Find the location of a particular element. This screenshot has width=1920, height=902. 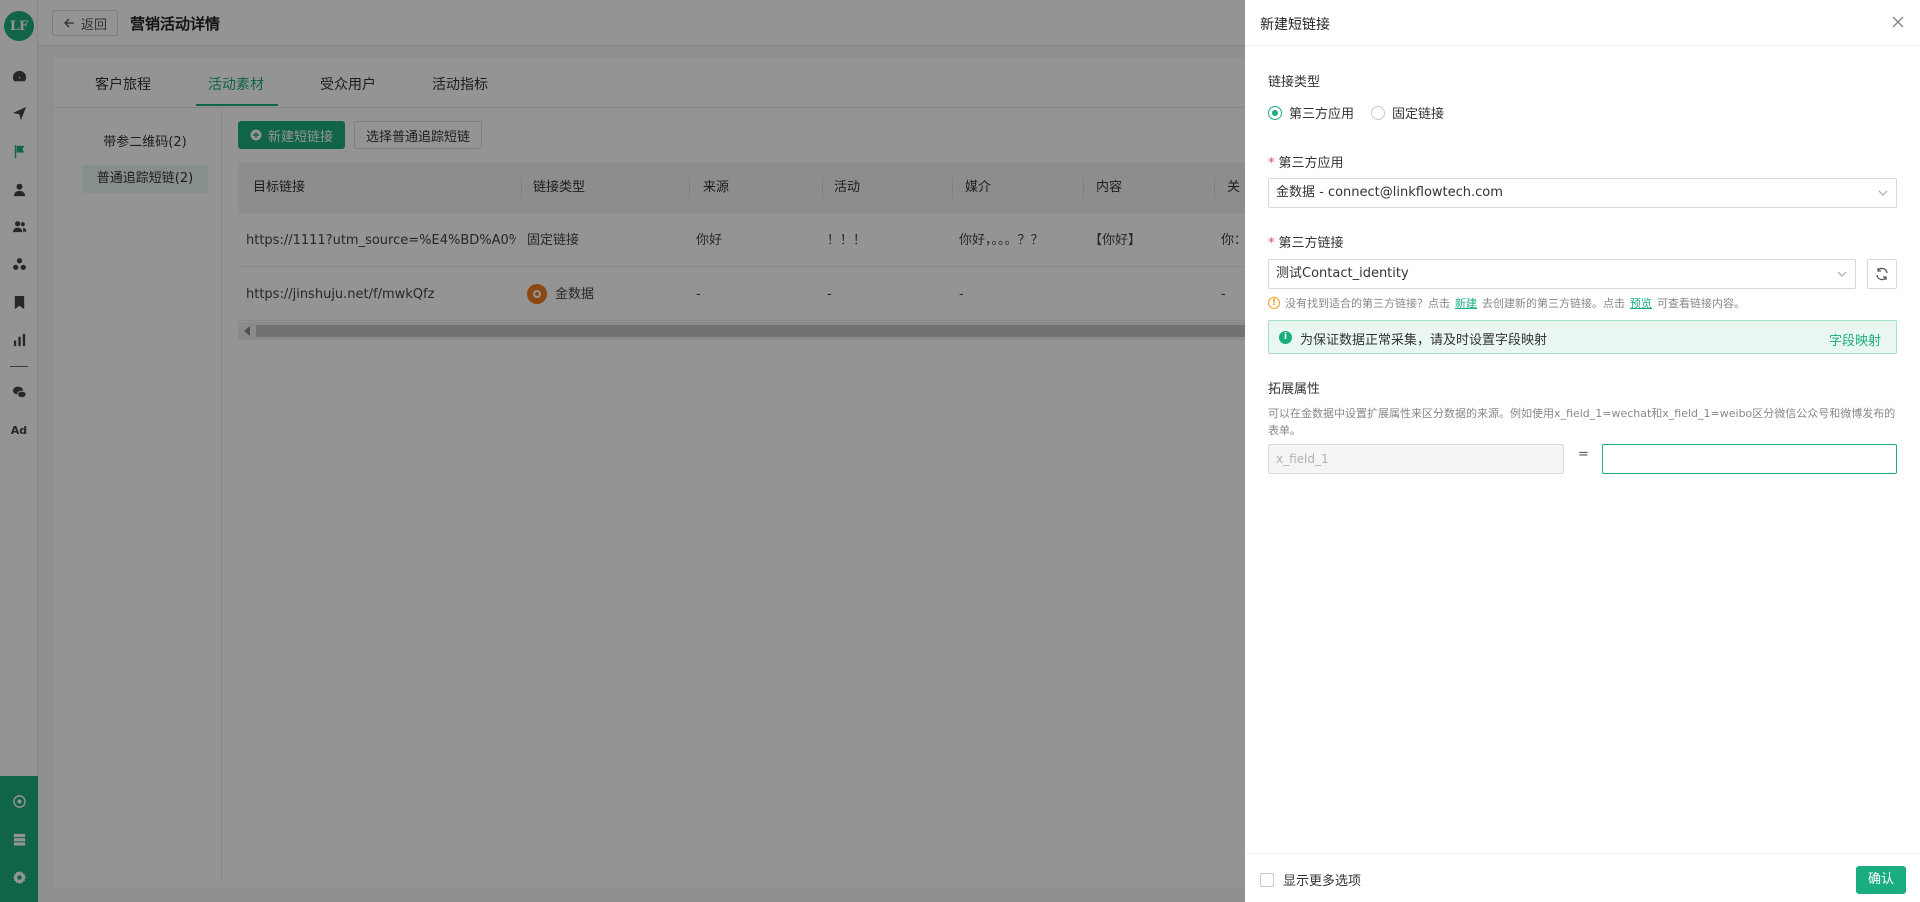

radio-fixed-link: 固定链接 is located at coordinates (1407, 112).